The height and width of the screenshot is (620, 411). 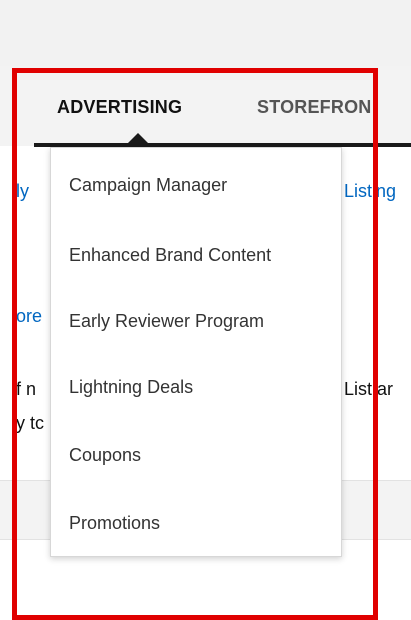 I want to click on caret-up-icon, so click(x=138, y=138).